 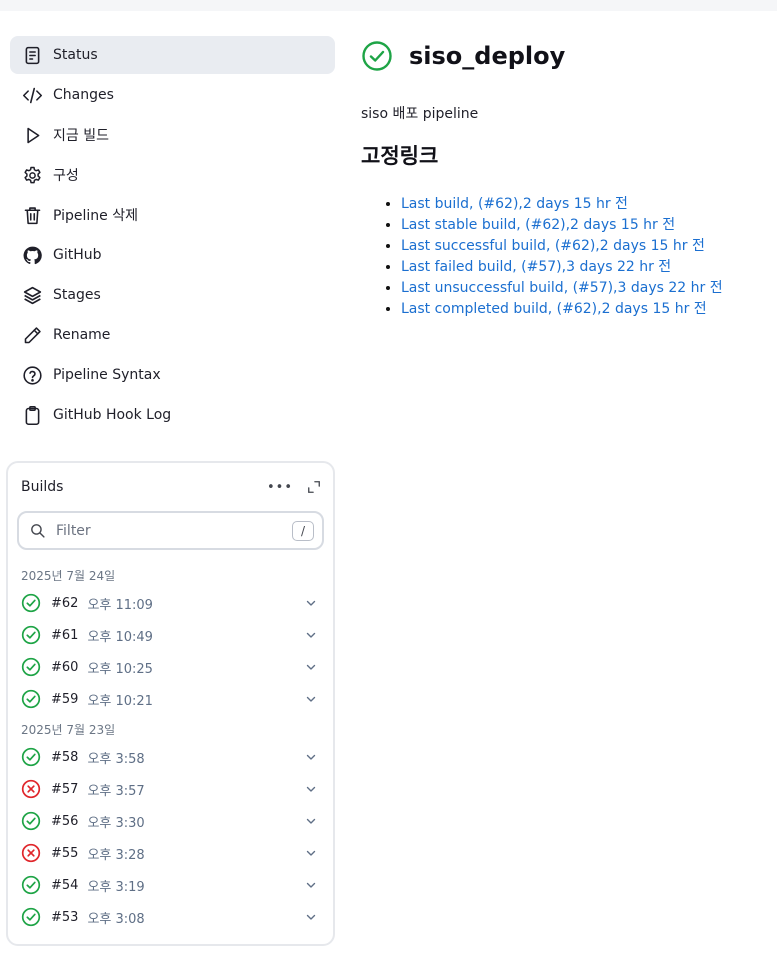 I want to click on build-row: #59 오후 10:21, so click(x=169, y=699).